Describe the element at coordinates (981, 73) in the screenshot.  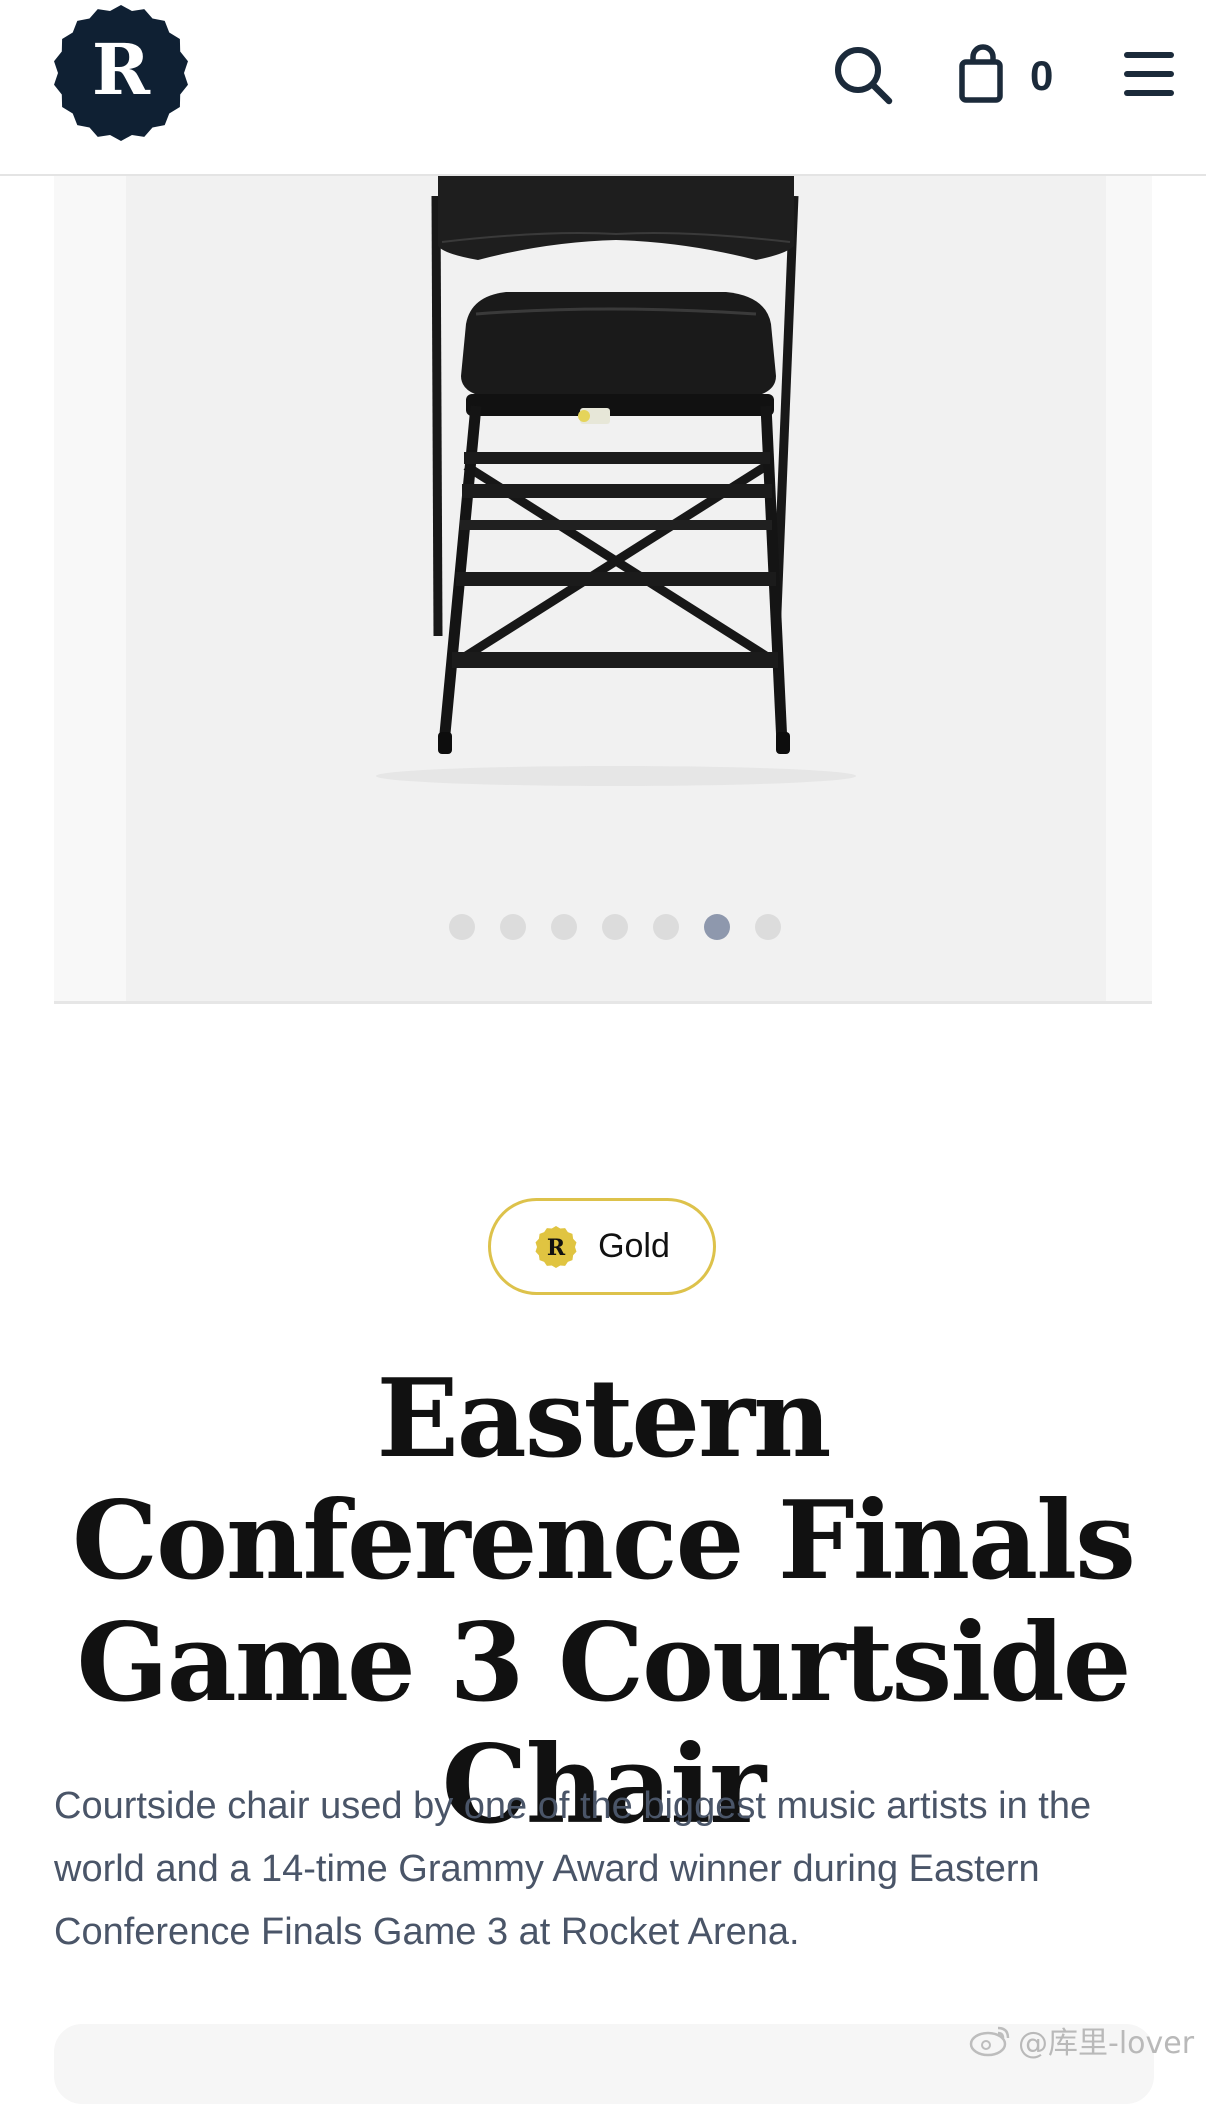
I see `shopping-bag-icon` at that location.